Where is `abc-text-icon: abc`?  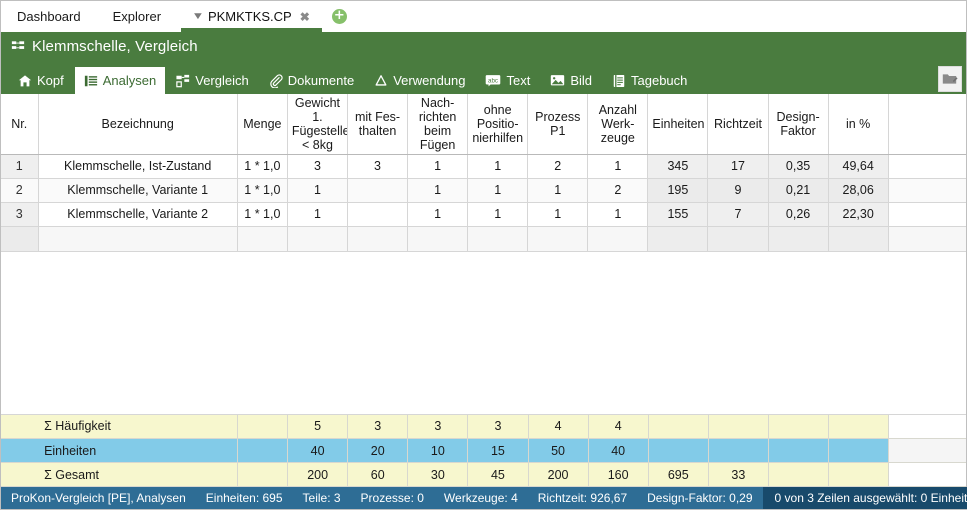
abc-text-icon: abc is located at coordinates (493, 80).